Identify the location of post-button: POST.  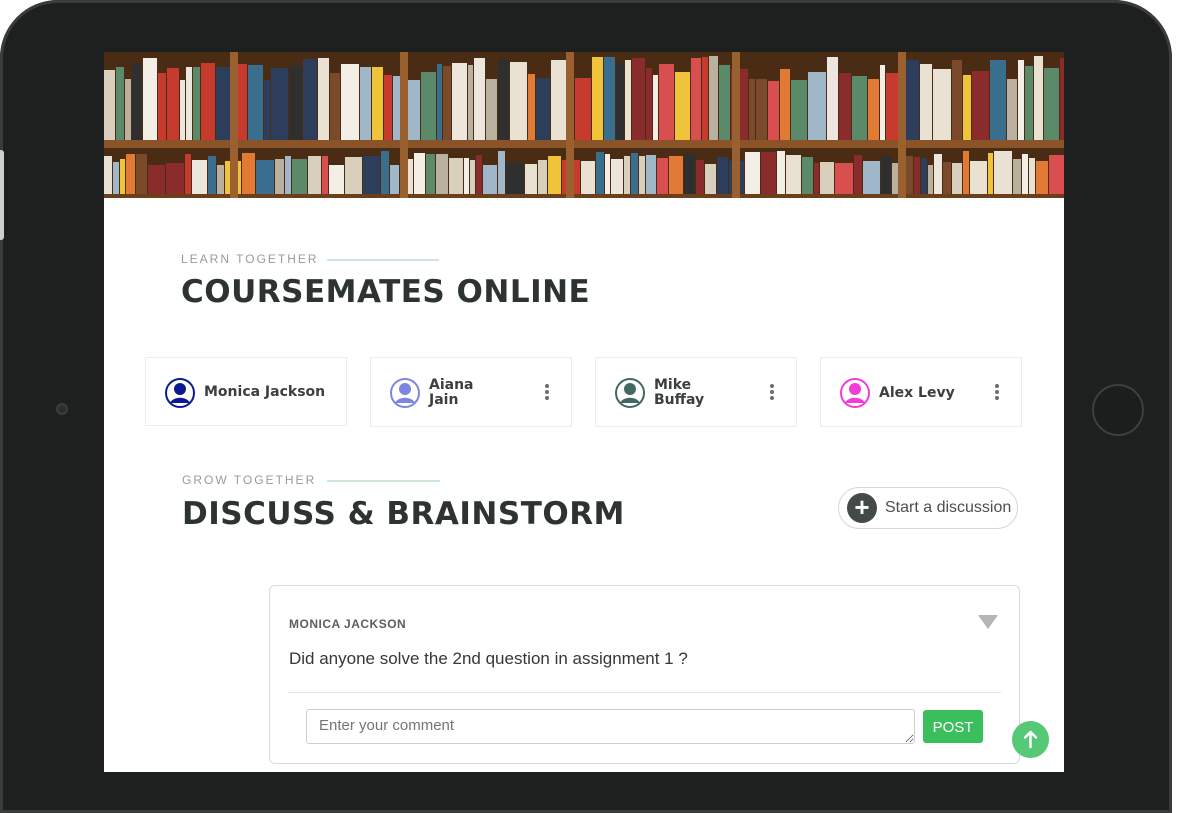
(953, 726).